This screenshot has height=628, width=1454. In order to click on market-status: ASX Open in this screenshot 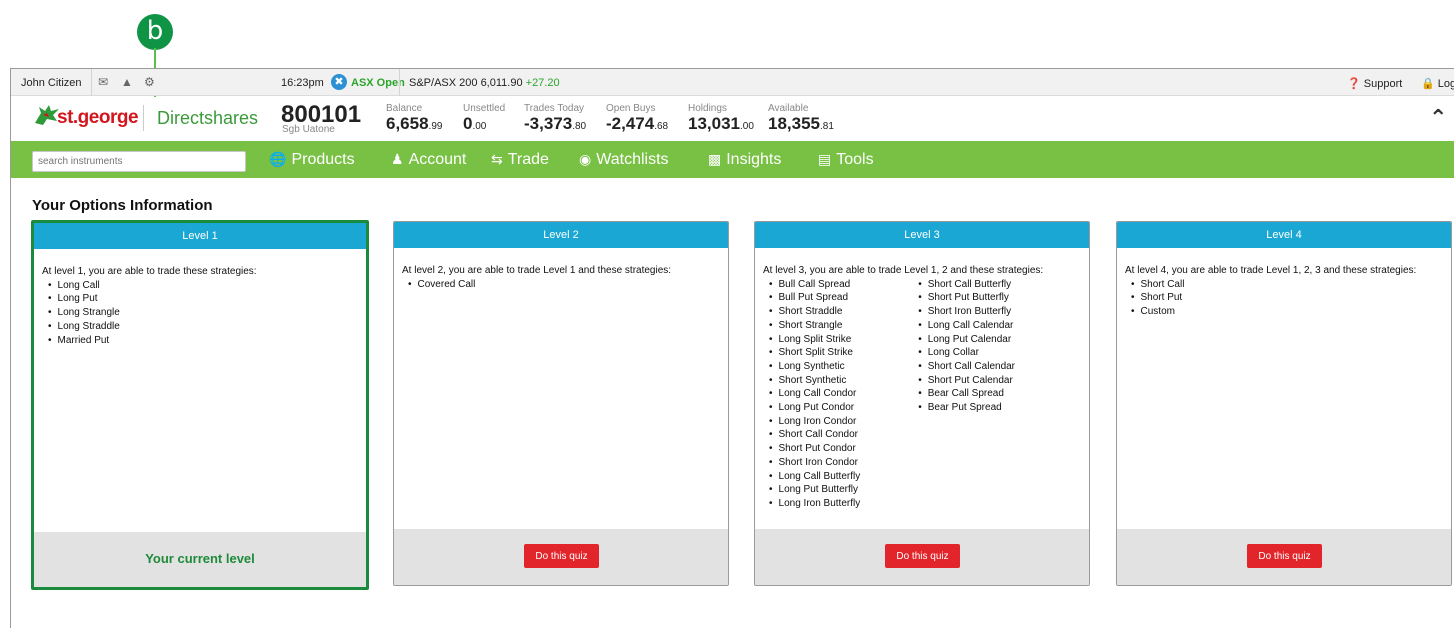, I will do `click(378, 83)`.